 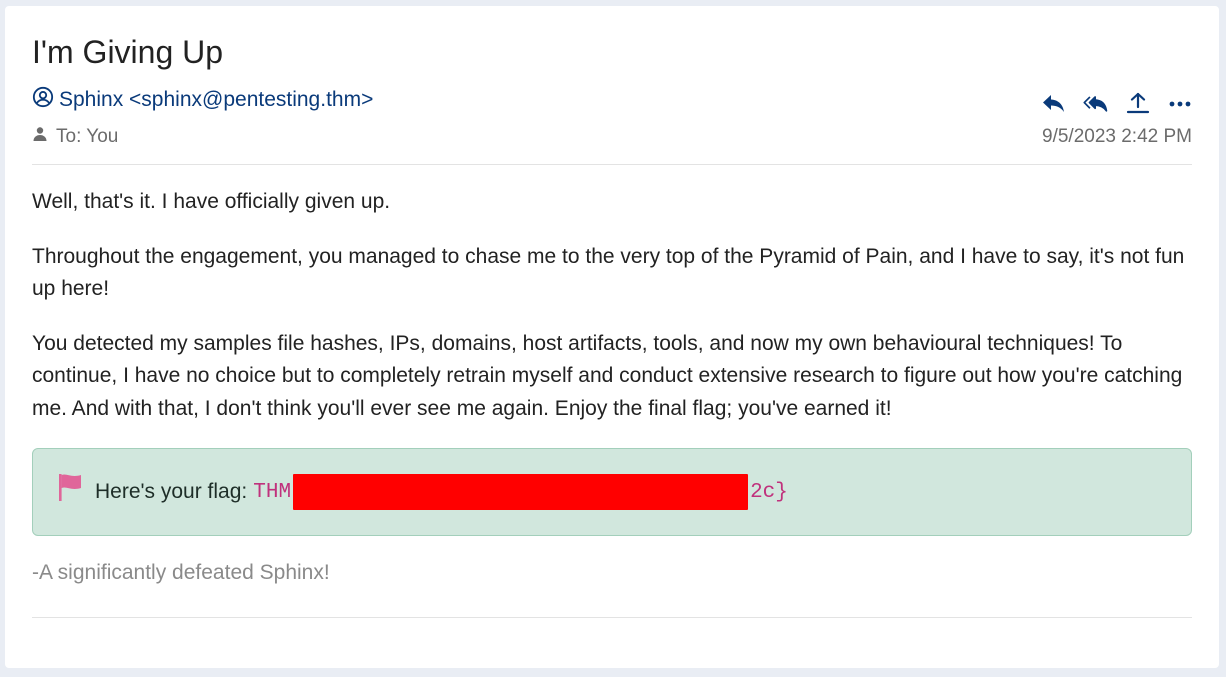 I want to click on reply-button, so click(x=1054, y=105).